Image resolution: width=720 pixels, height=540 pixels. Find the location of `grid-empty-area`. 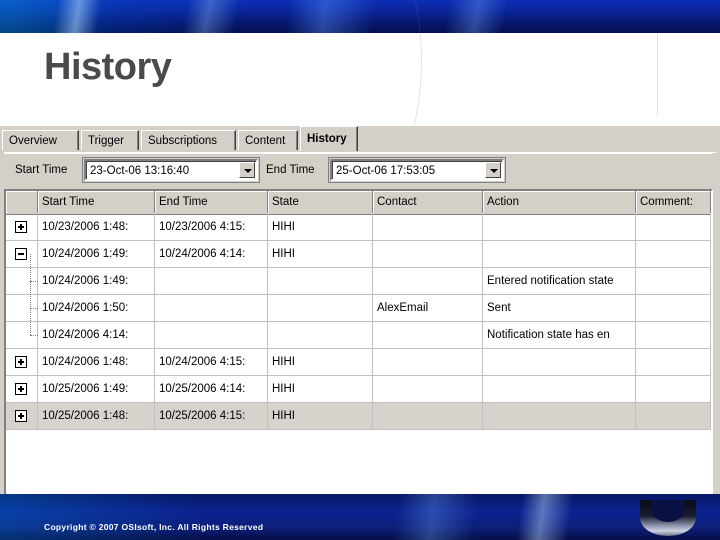

grid-empty-area is located at coordinates (358, 469).